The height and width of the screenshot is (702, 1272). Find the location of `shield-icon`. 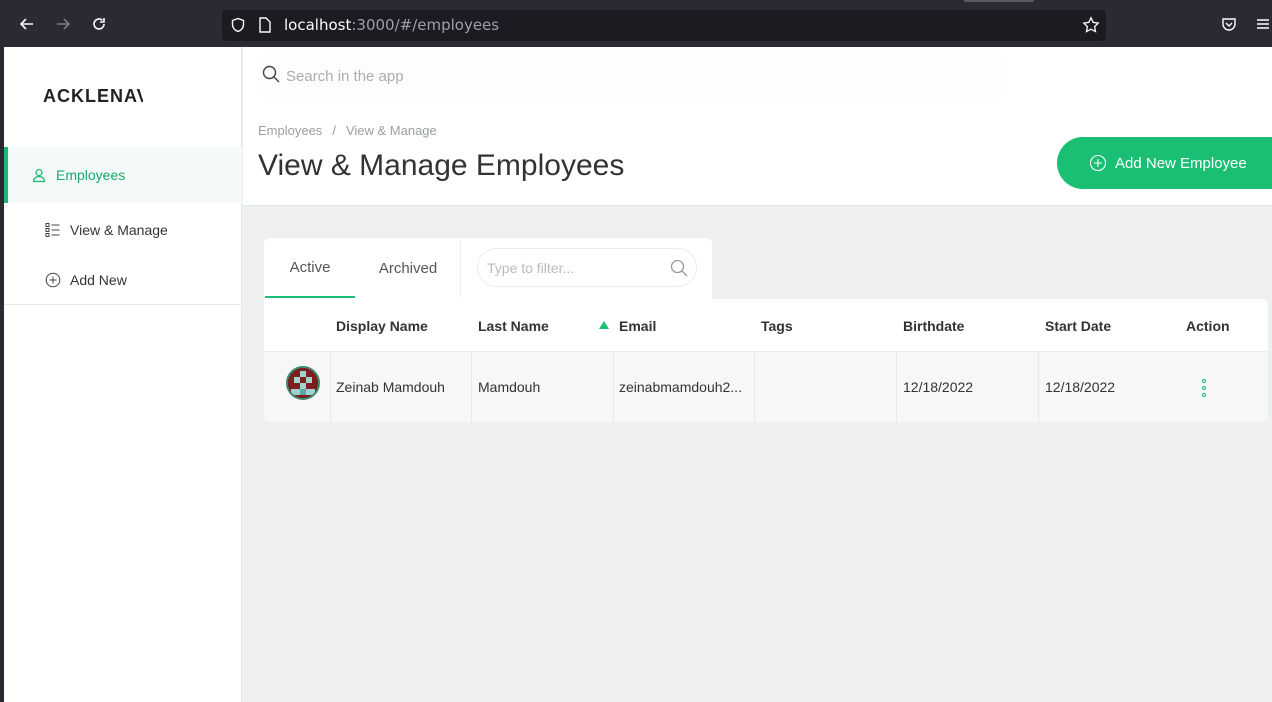

shield-icon is located at coordinates (238, 25).